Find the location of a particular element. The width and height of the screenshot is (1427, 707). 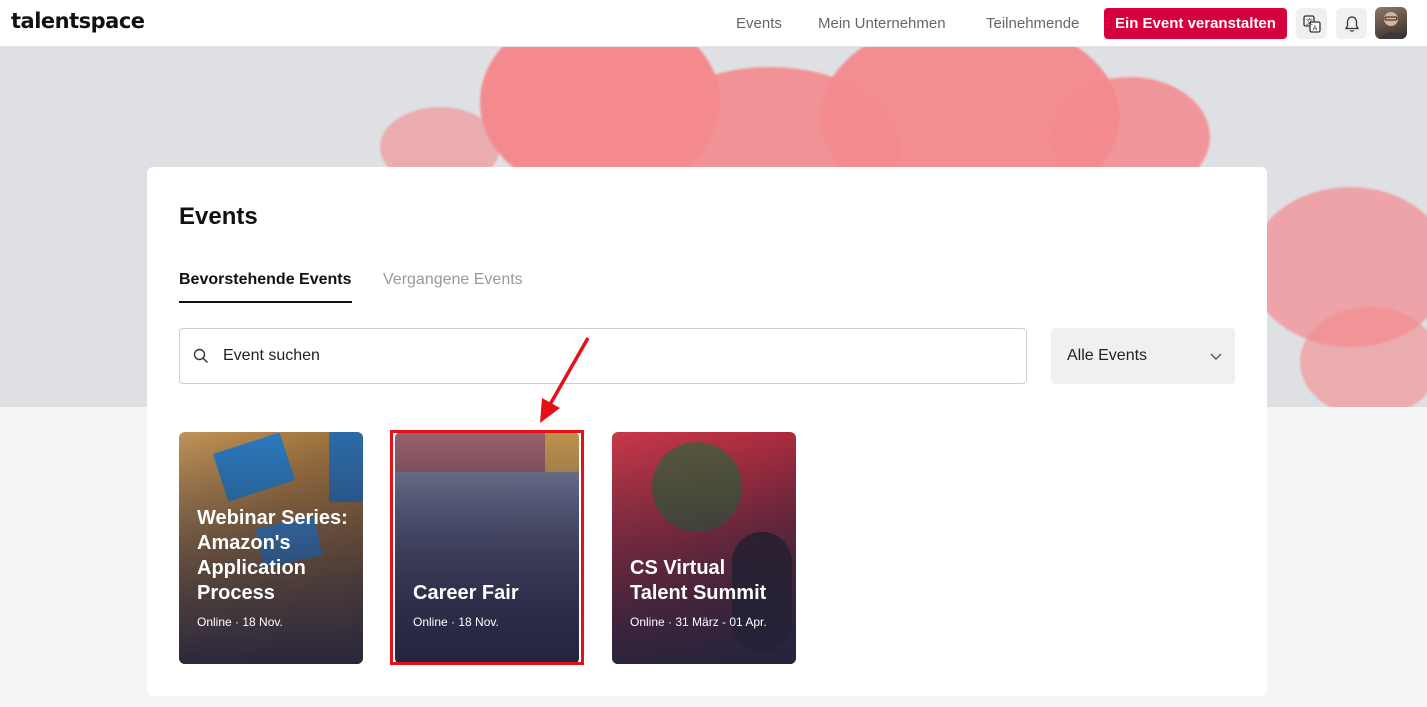

translate-icon: 文 A is located at coordinates (1311, 23).